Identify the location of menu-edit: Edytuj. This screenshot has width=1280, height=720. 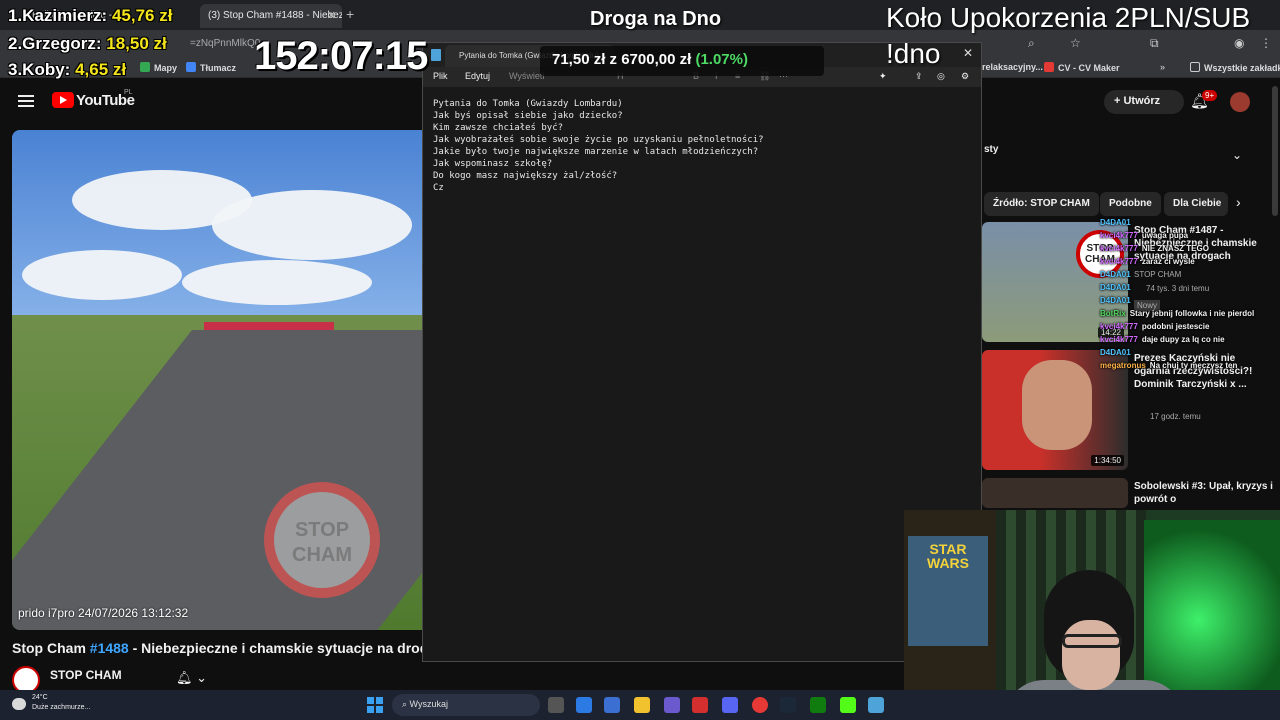
(477, 76).